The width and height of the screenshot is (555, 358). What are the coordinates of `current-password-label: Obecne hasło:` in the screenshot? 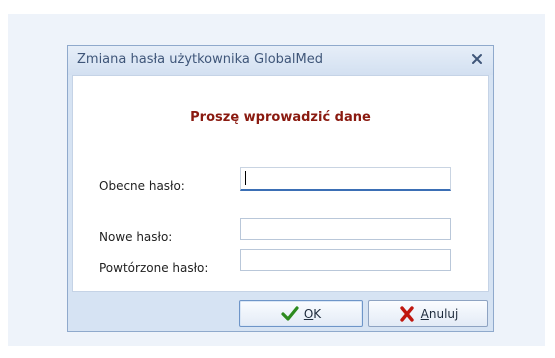 It's located at (142, 186).